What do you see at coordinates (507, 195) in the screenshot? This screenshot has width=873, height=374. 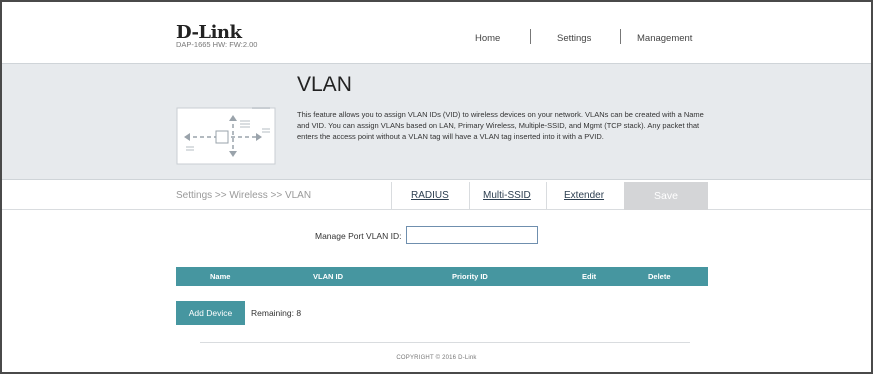 I see `tab-multi-ssid: Multi-SSID` at bounding box center [507, 195].